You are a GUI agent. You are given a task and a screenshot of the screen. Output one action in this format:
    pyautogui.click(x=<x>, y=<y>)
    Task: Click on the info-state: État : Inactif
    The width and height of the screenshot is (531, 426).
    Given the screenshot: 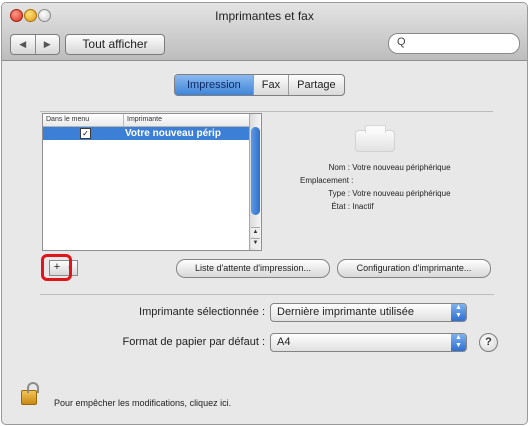 What is the action you would take?
    pyautogui.click(x=337, y=206)
    